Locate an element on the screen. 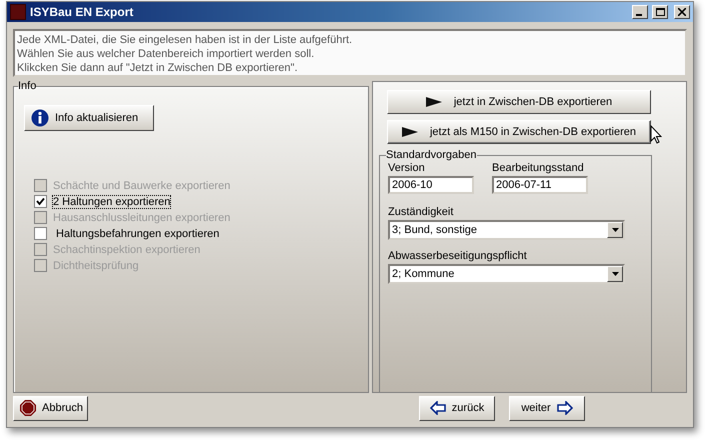  window-title: ISYBau EN Export is located at coordinates (82, 12).